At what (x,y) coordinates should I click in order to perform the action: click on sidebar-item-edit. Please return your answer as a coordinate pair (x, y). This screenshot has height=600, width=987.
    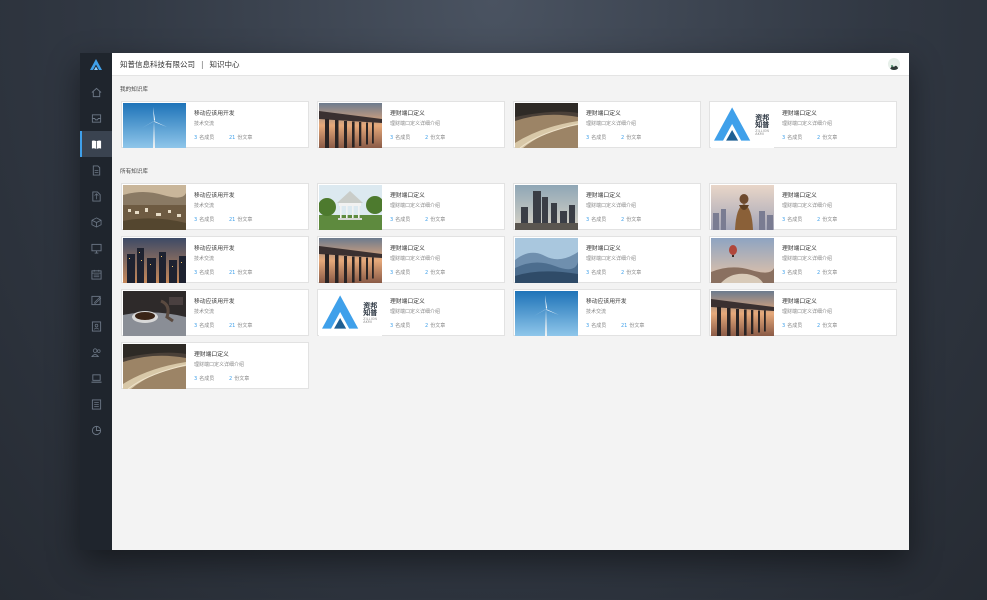
    Looking at the image, I should click on (96, 300).